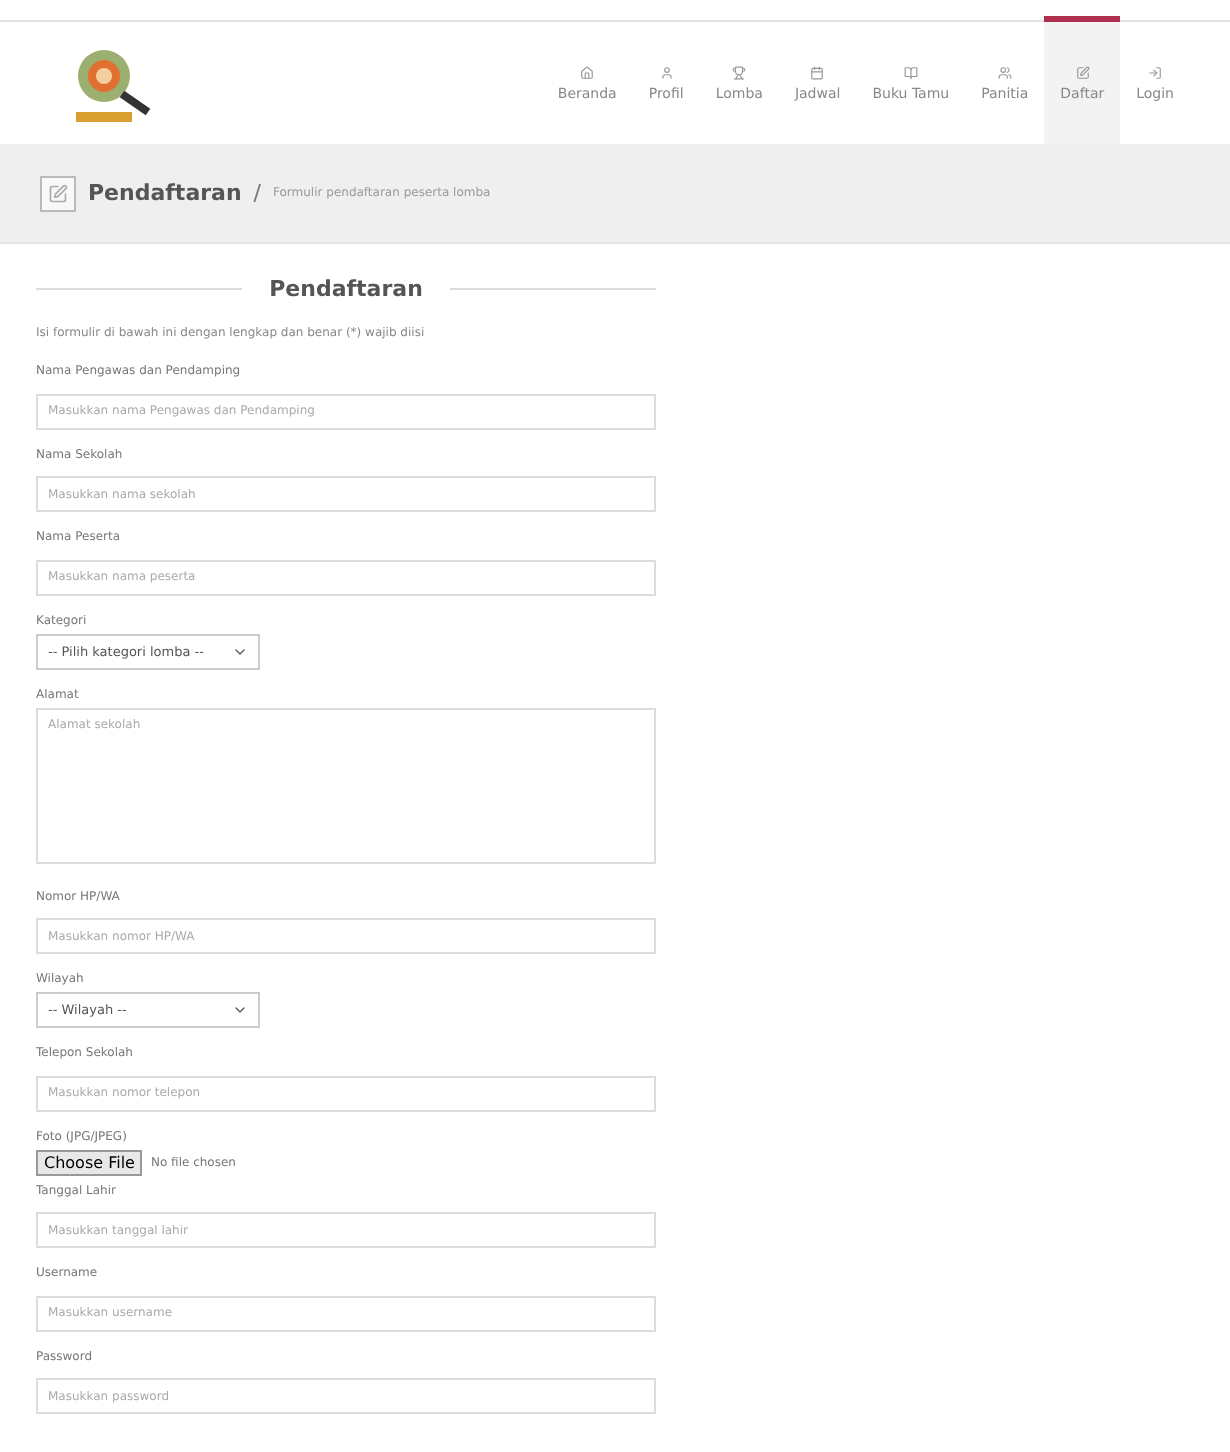 This screenshot has width=1230, height=1452. Describe the element at coordinates (910, 72) in the screenshot. I see `book-icon` at that location.